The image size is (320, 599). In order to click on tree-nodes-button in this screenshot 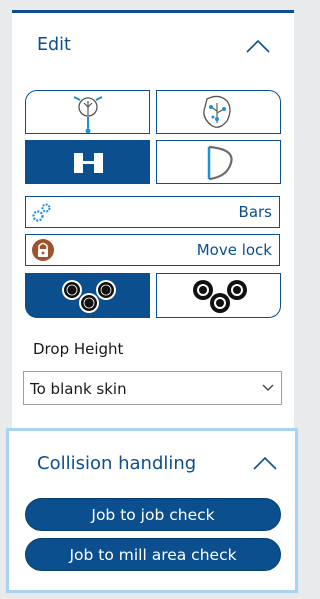, I will do `click(218, 112)`.